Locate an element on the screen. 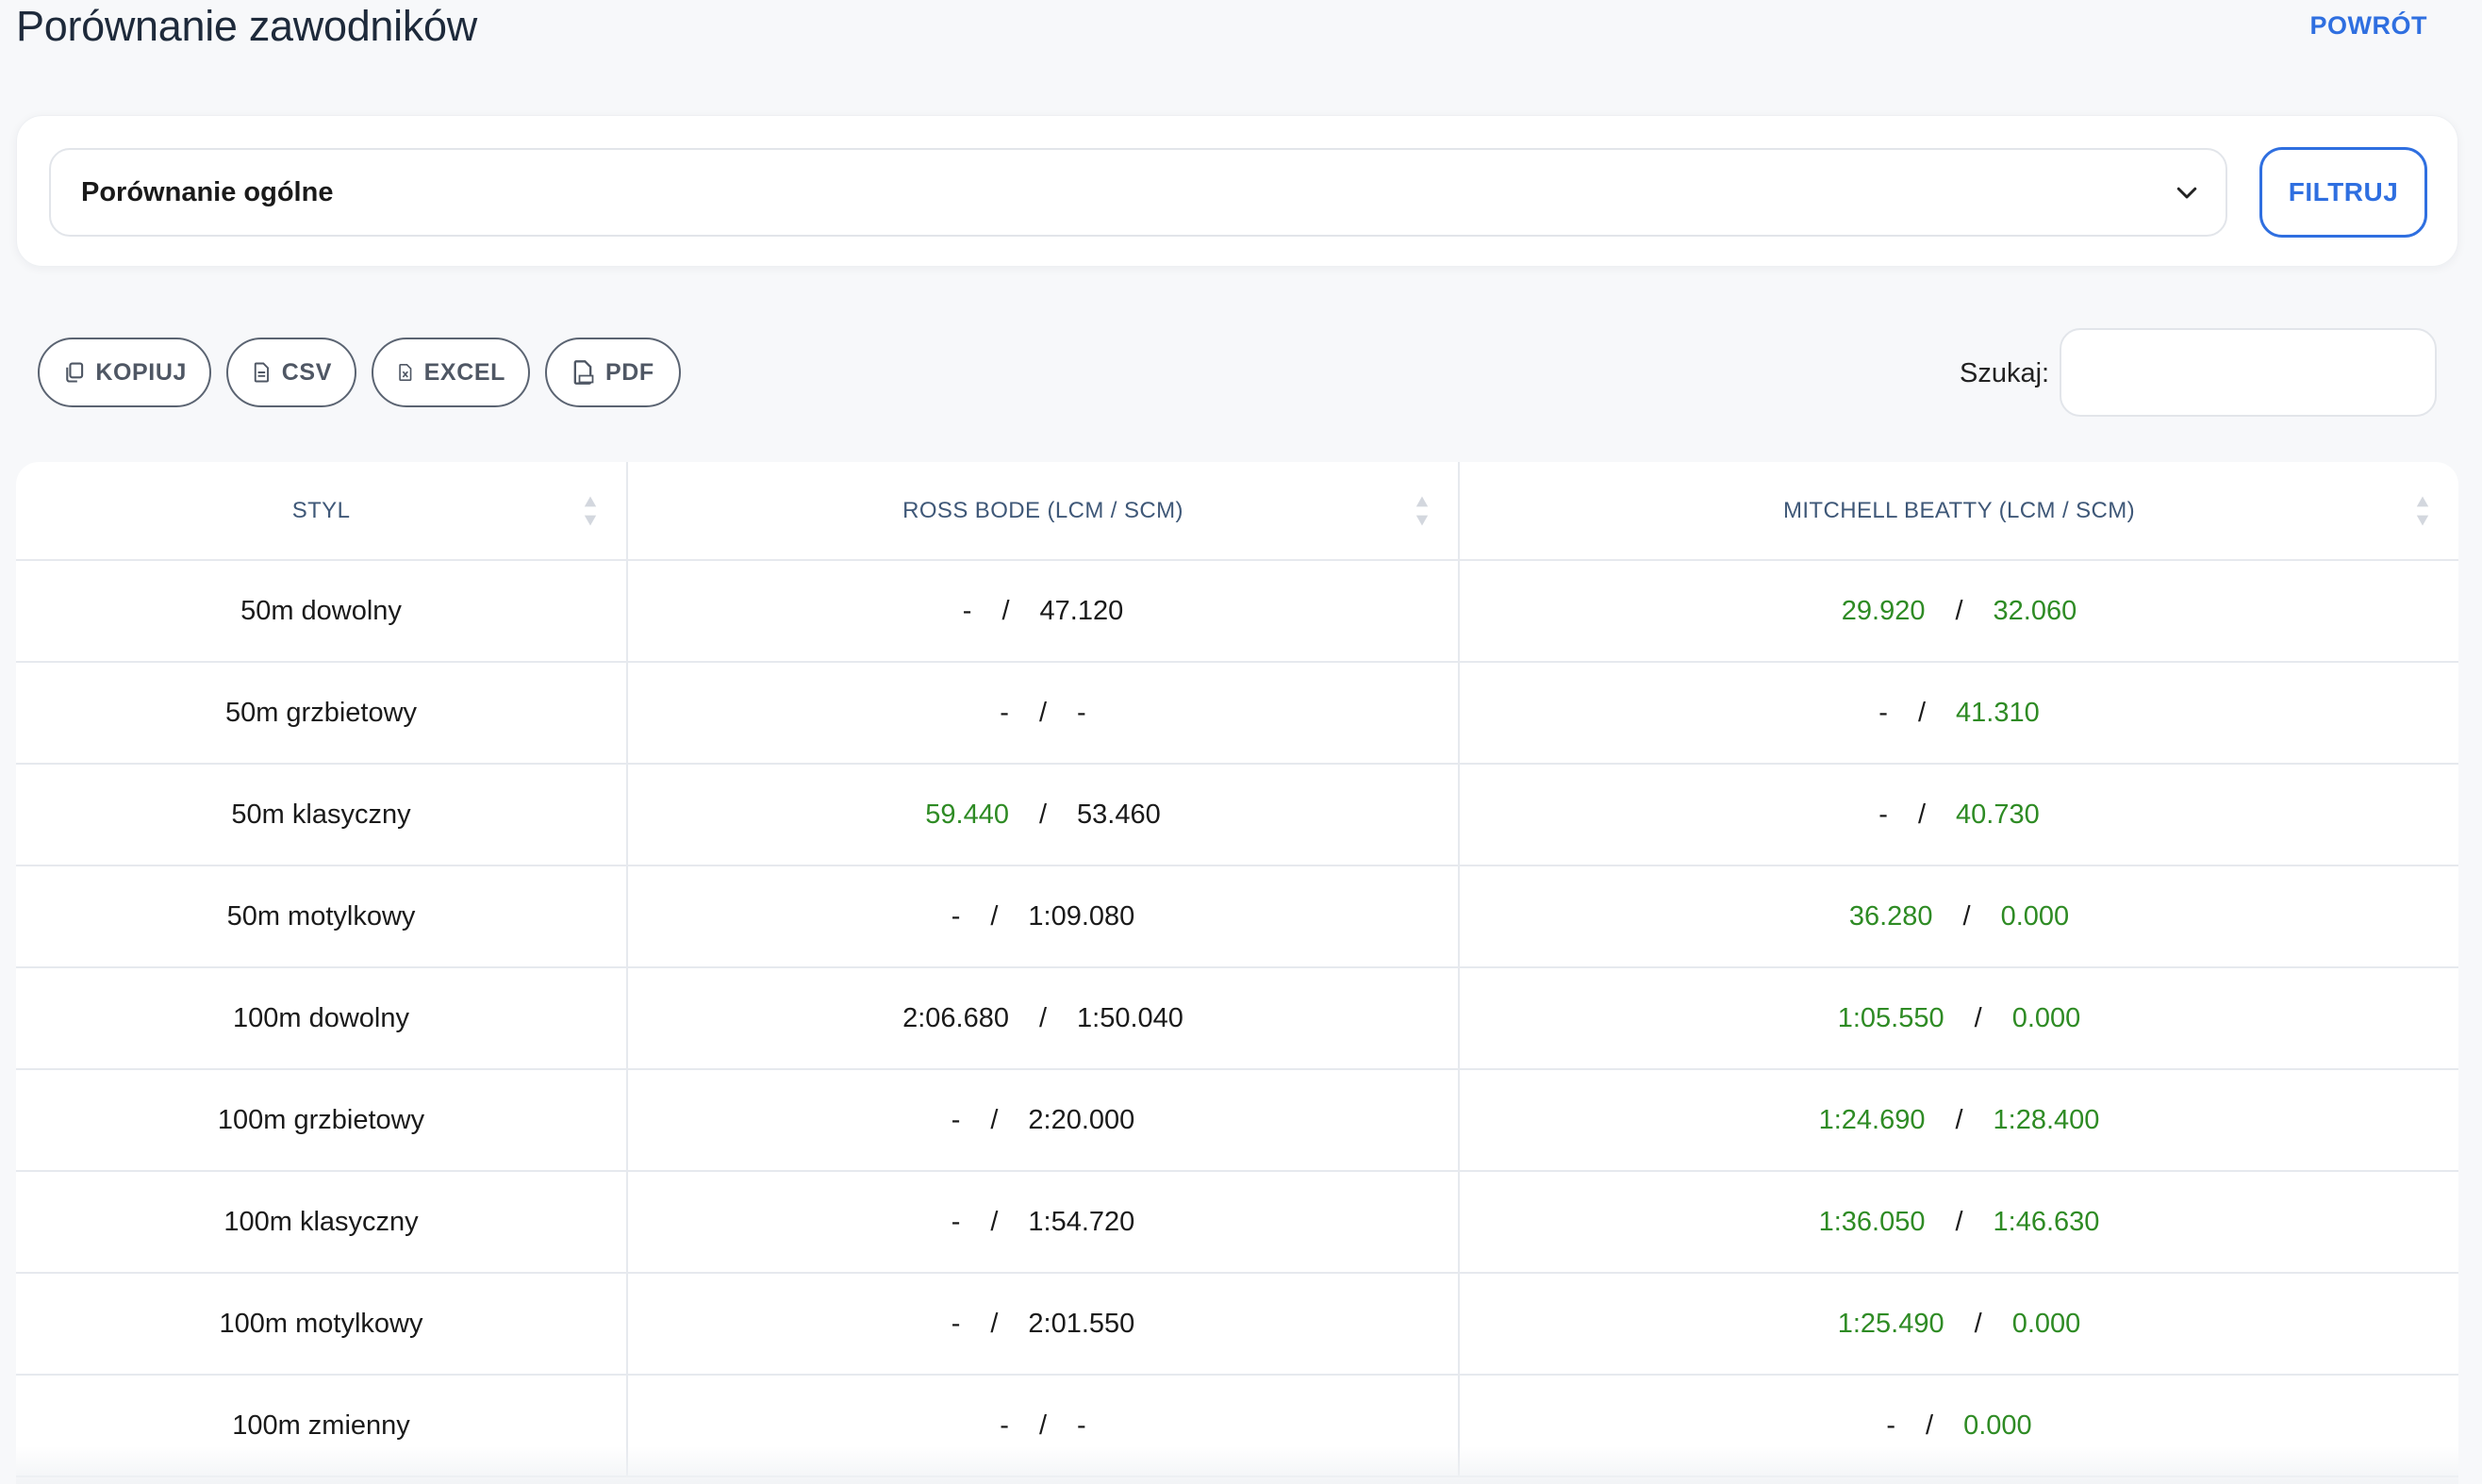 The image size is (2482, 1484). time-pair: - / - is located at coordinates (1042, 1426).